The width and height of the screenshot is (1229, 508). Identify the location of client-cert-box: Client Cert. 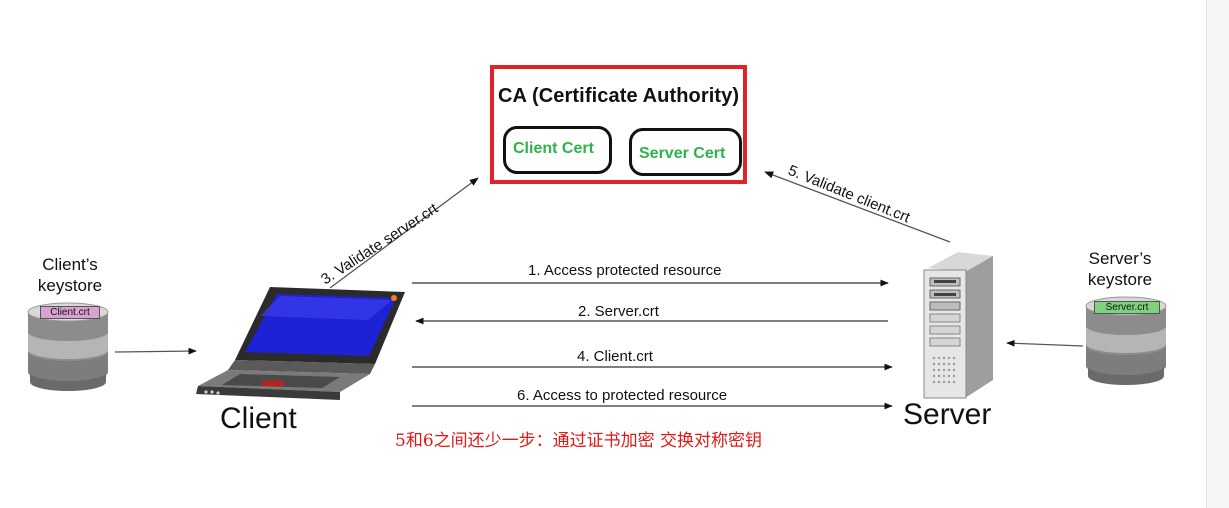
(557, 150).